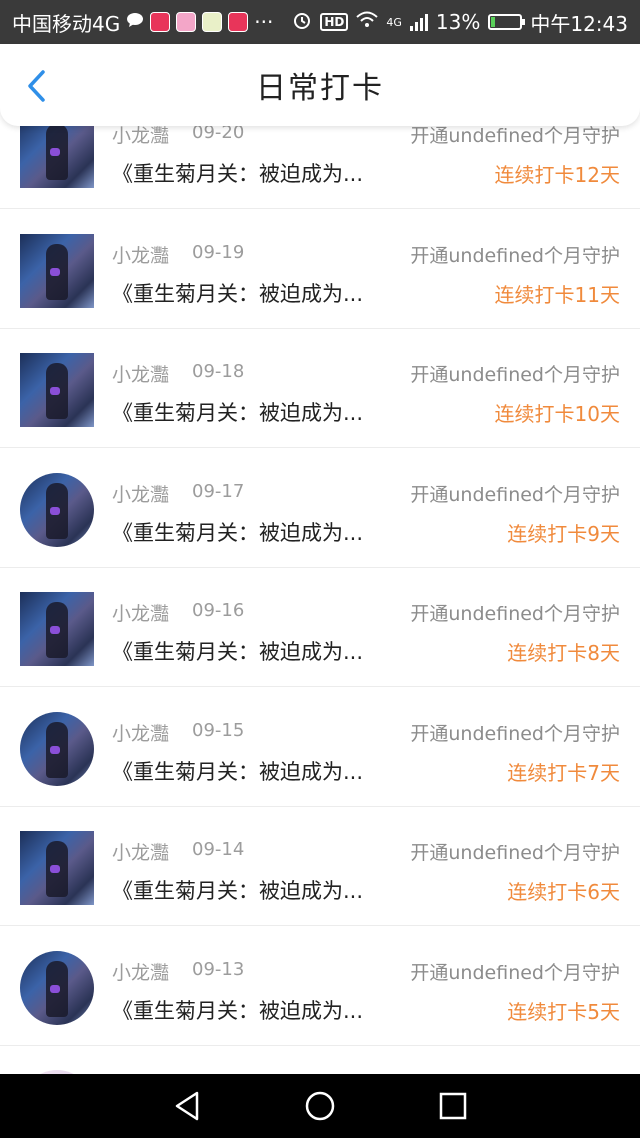 This screenshot has height=1138, width=640. What do you see at coordinates (186, 22) in the screenshot?
I see `camera-app-icon` at bounding box center [186, 22].